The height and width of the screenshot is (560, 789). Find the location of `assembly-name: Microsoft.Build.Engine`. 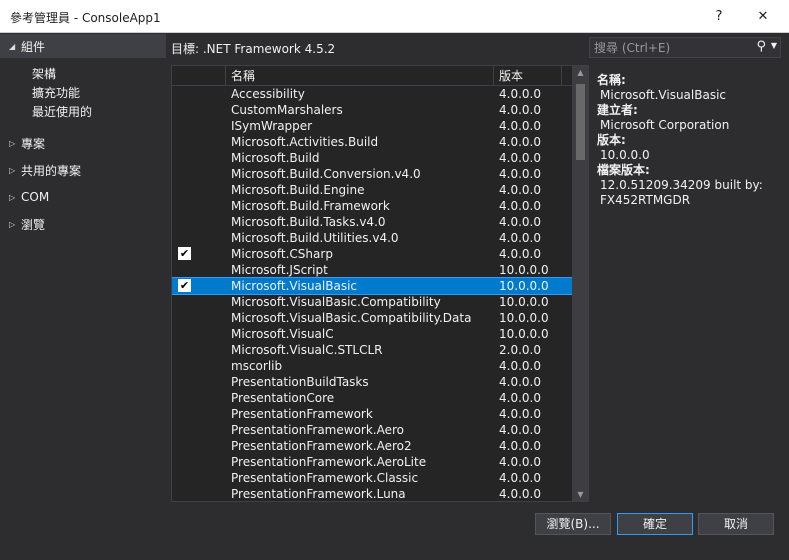

assembly-name: Microsoft.Build.Engine is located at coordinates (298, 190).